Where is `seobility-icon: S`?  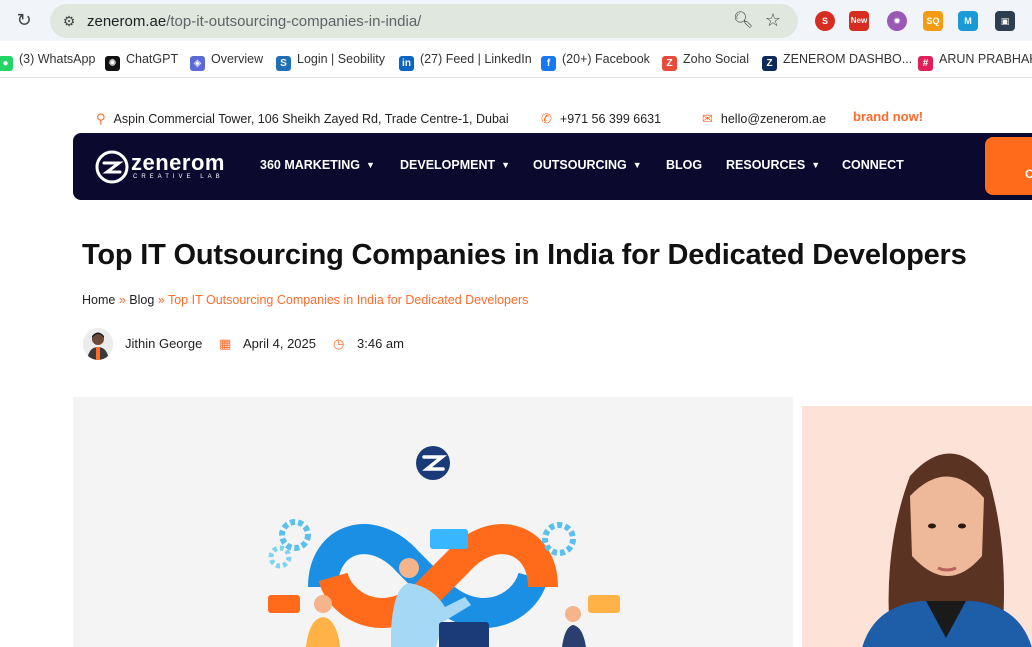 seobility-icon: S is located at coordinates (283, 63).